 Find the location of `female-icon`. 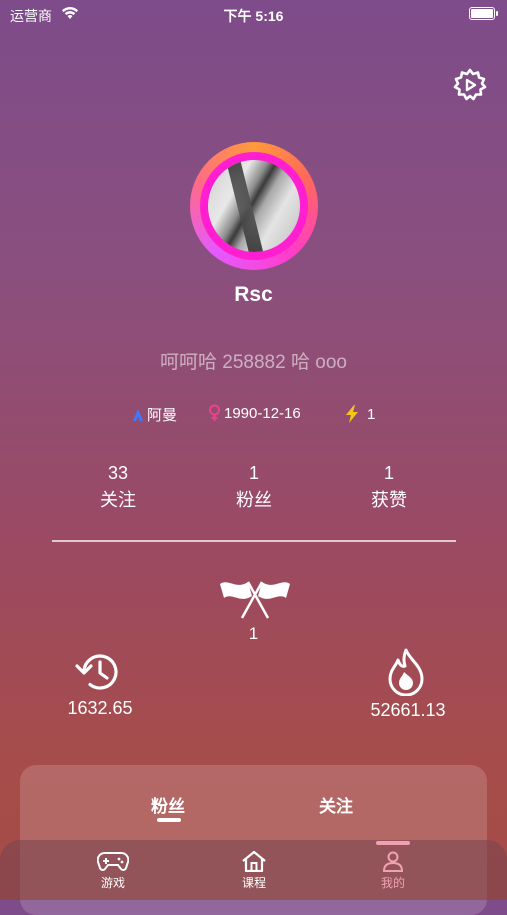

female-icon is located at coordinates (214, 412).